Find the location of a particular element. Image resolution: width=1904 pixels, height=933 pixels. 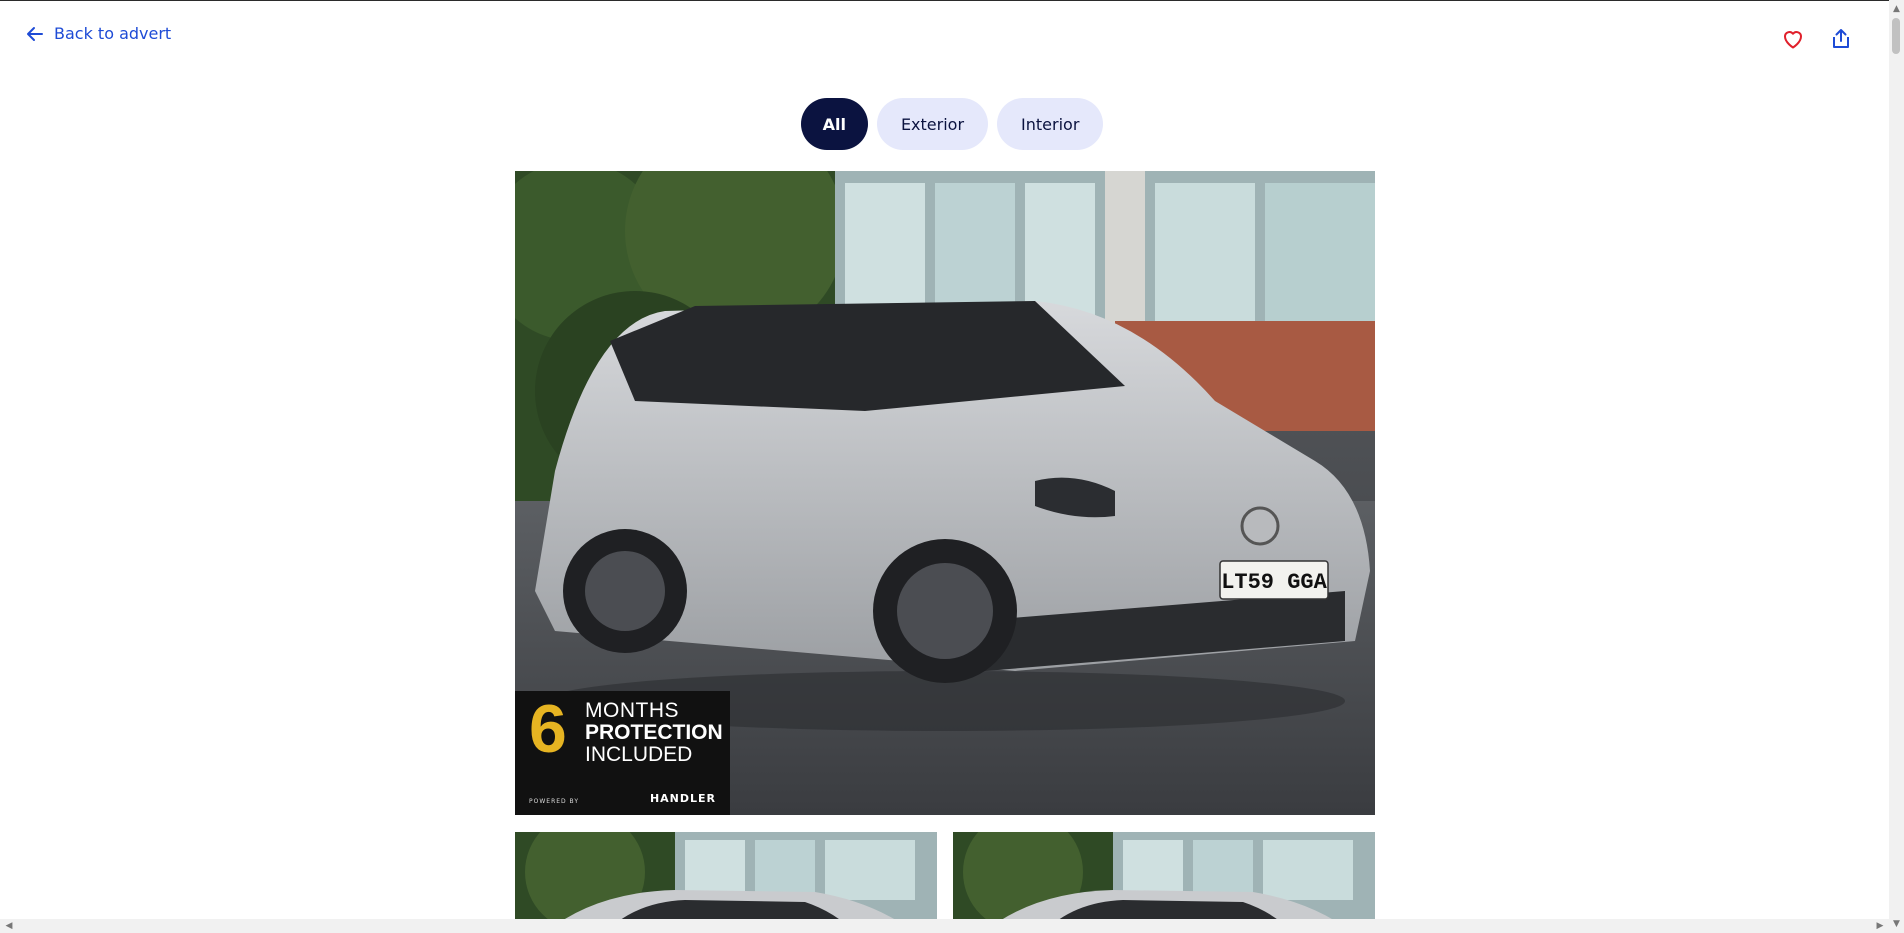

header-actions is located at coordinates (1817, 39).